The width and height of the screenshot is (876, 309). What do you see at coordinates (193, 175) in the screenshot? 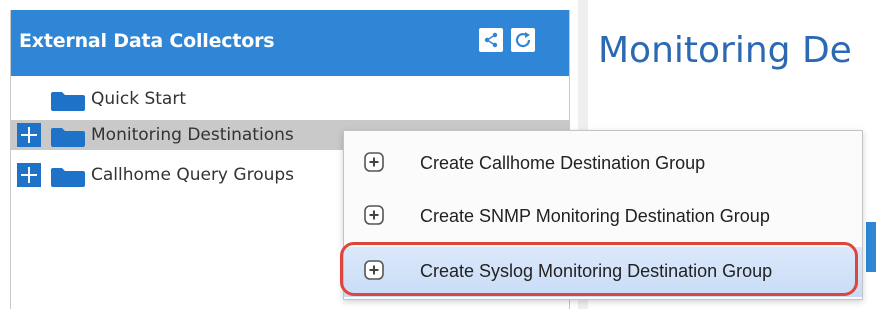
I see `tree-item-label: Callhome Query Groups` at bounding box center [193, 175].